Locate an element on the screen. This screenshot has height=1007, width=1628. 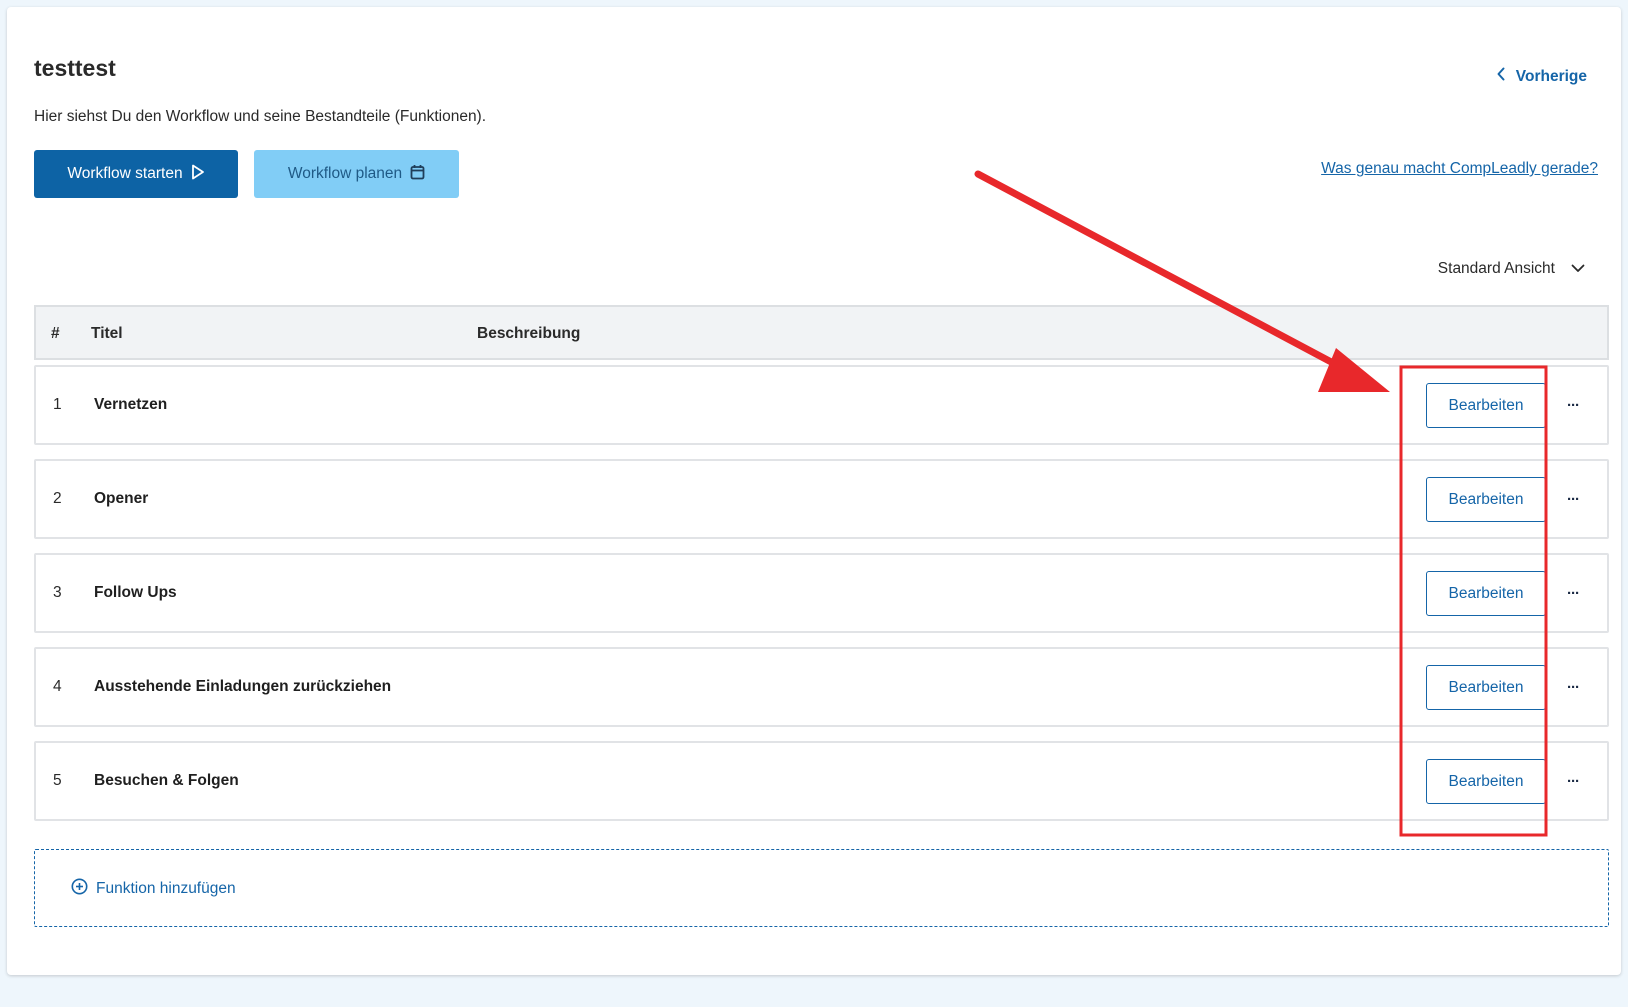
row-title: Ausstehende Einladungen zurückziehen is located at coordinates (243, 686).